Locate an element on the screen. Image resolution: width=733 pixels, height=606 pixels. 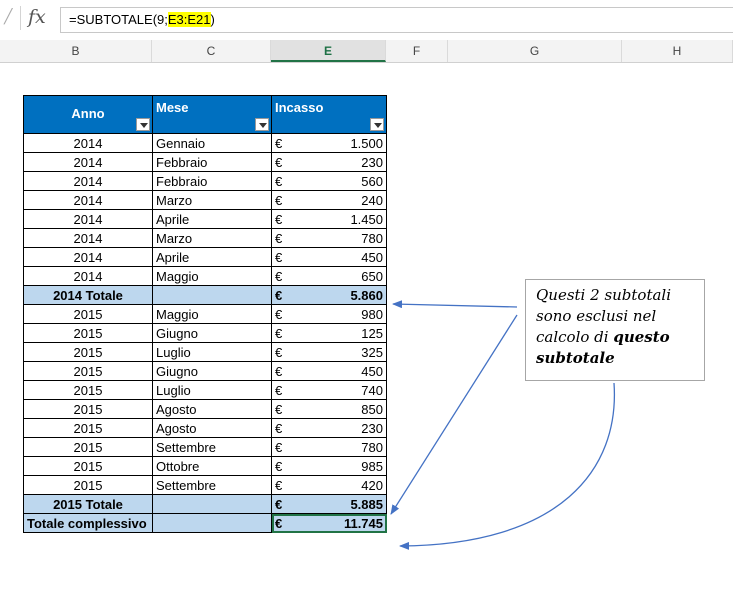
annotation-emphasis: questo is located at coordinates (641, 337).